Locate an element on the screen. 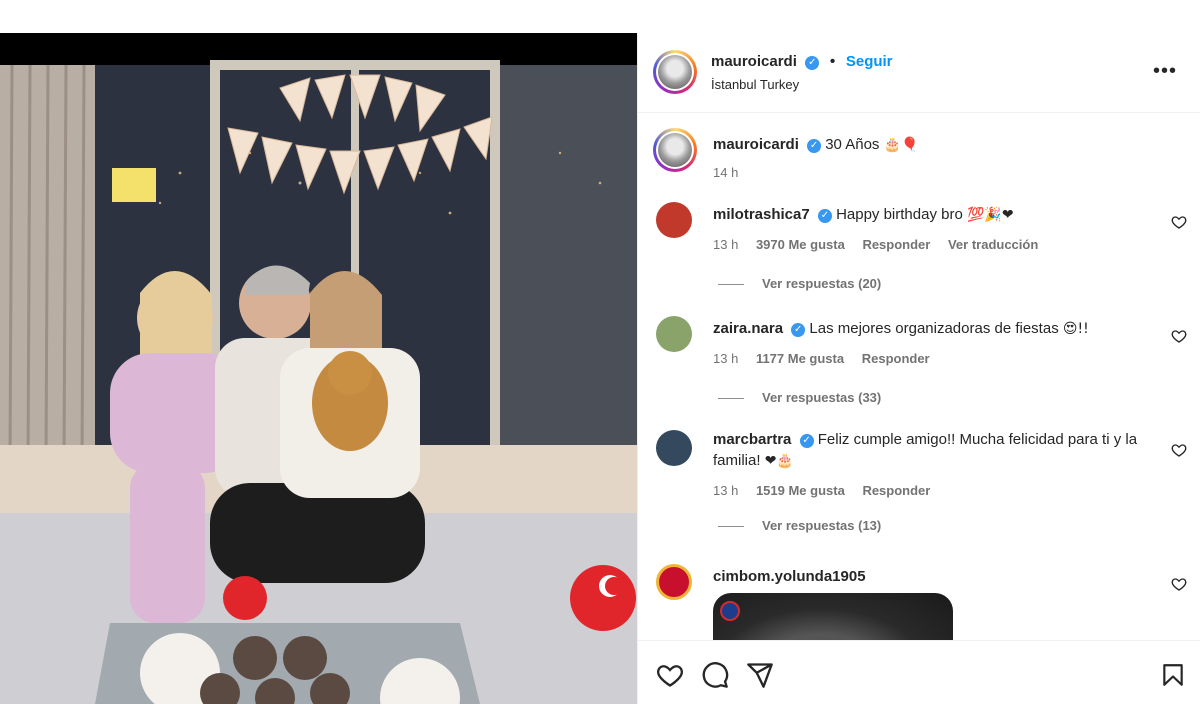  comment-emoji: 💯🎉❤ is located at coordinates (990, 215).